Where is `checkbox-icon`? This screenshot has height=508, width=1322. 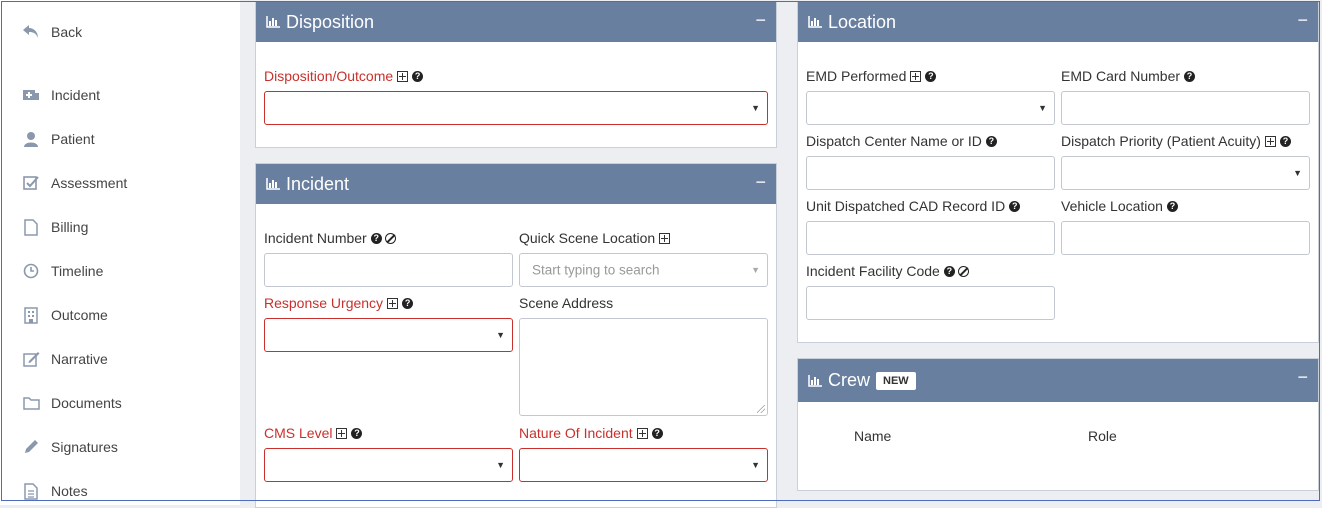
checkbox-icon is located at coordinates (31, 183).